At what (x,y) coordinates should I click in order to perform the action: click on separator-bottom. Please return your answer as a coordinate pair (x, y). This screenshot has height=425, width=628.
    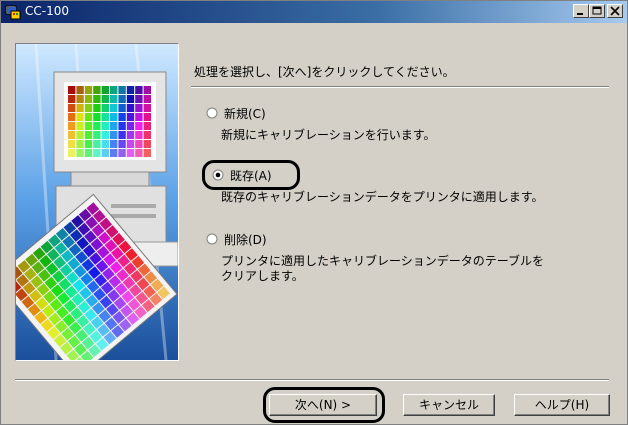
    Looking at the image, I should click on (312, 380).